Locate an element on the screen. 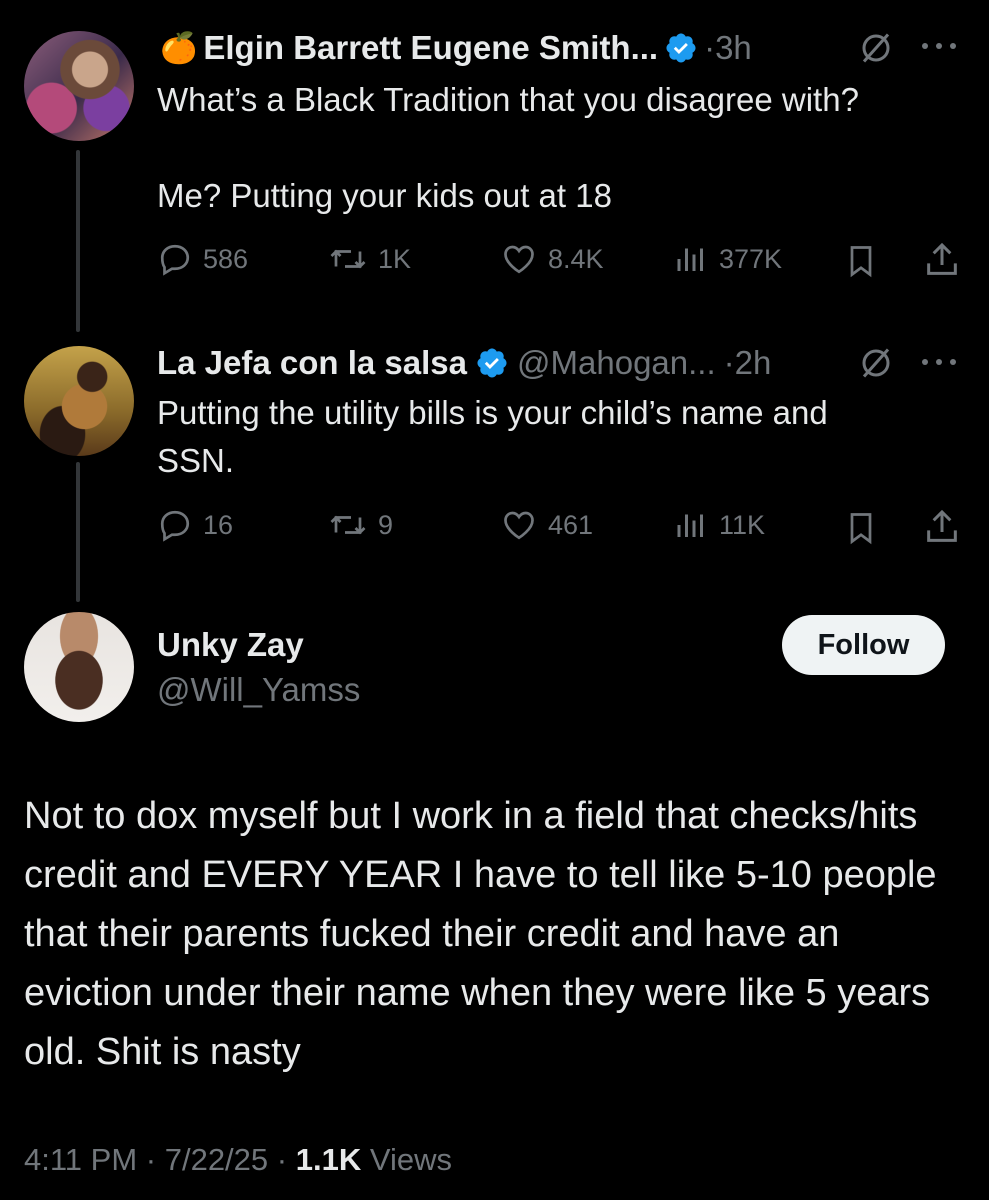  tweet-text: SSN. is located at coordinates (196, 460).